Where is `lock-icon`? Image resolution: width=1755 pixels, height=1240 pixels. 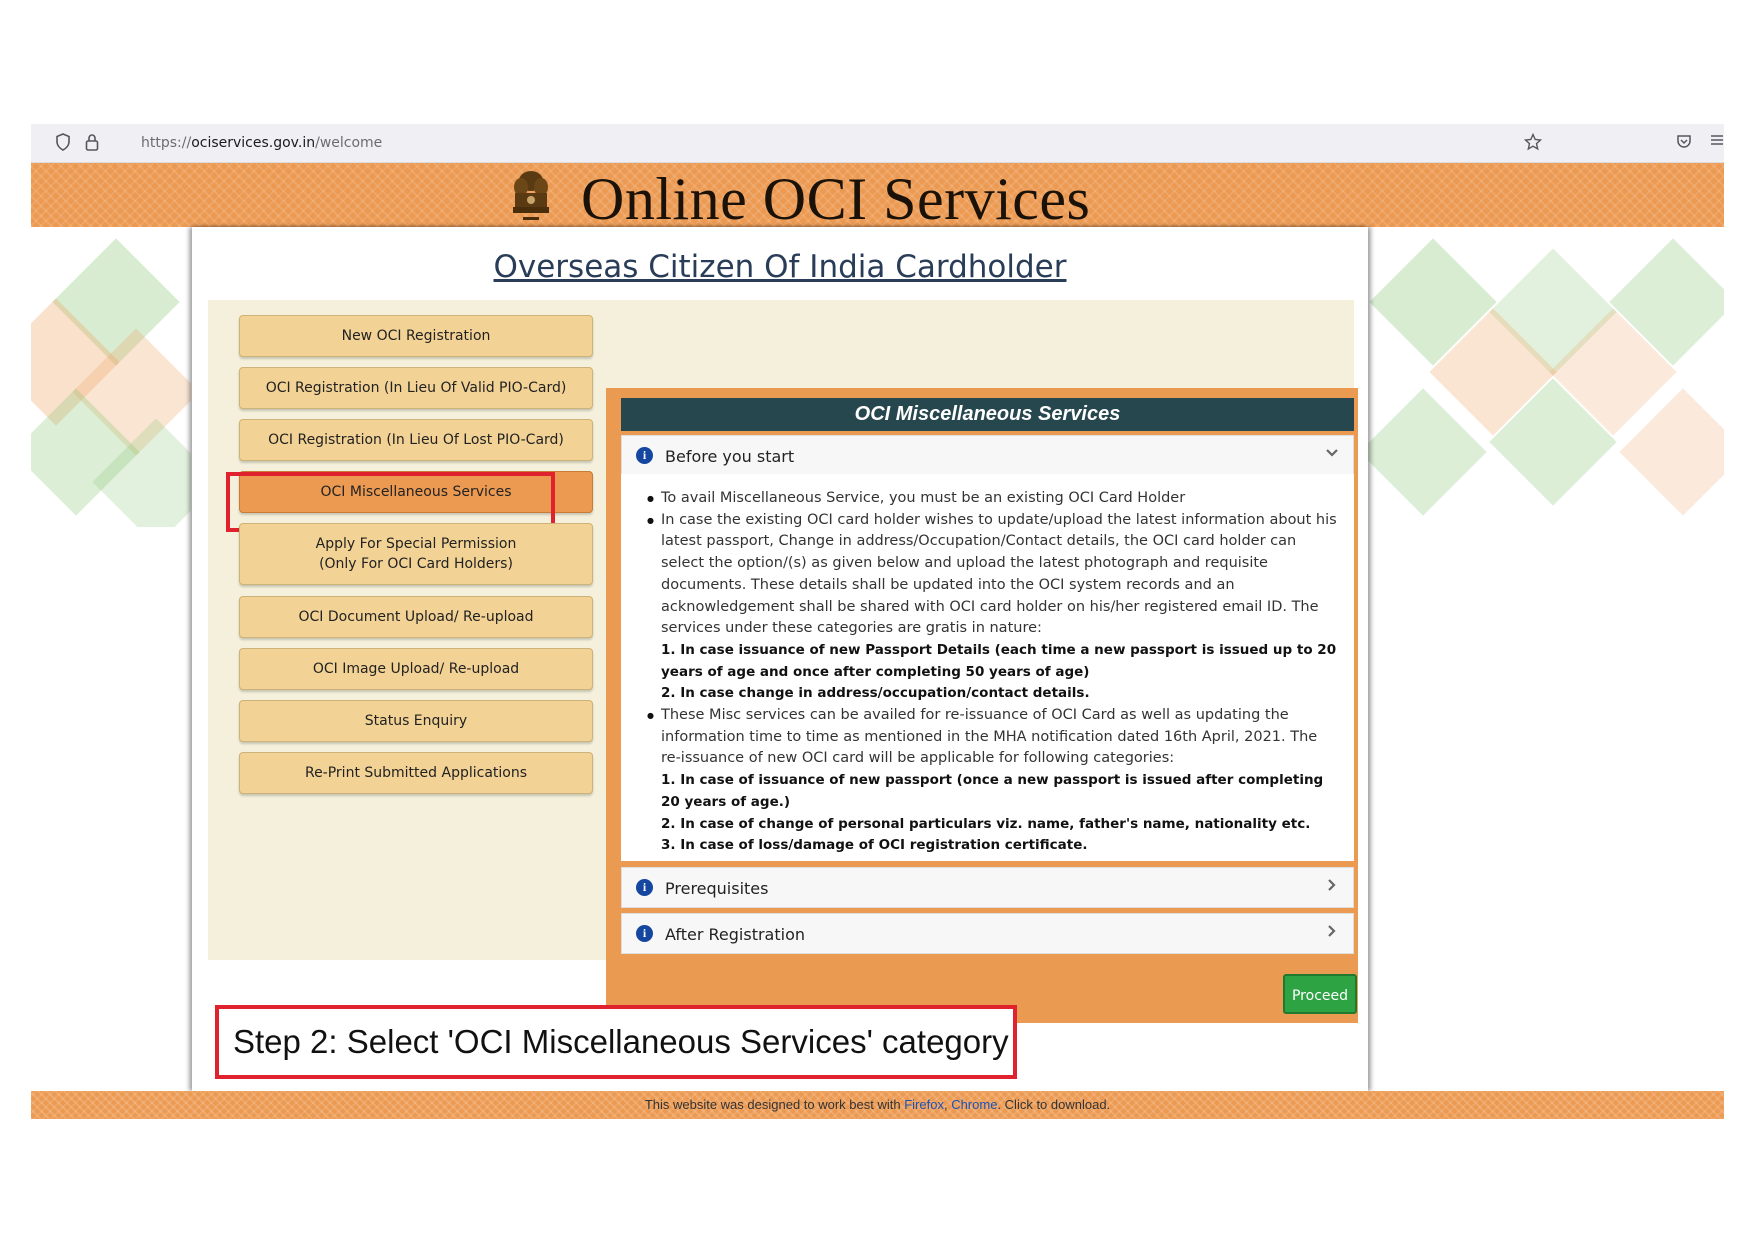
lock-icon is located at coordinates (92, 145).